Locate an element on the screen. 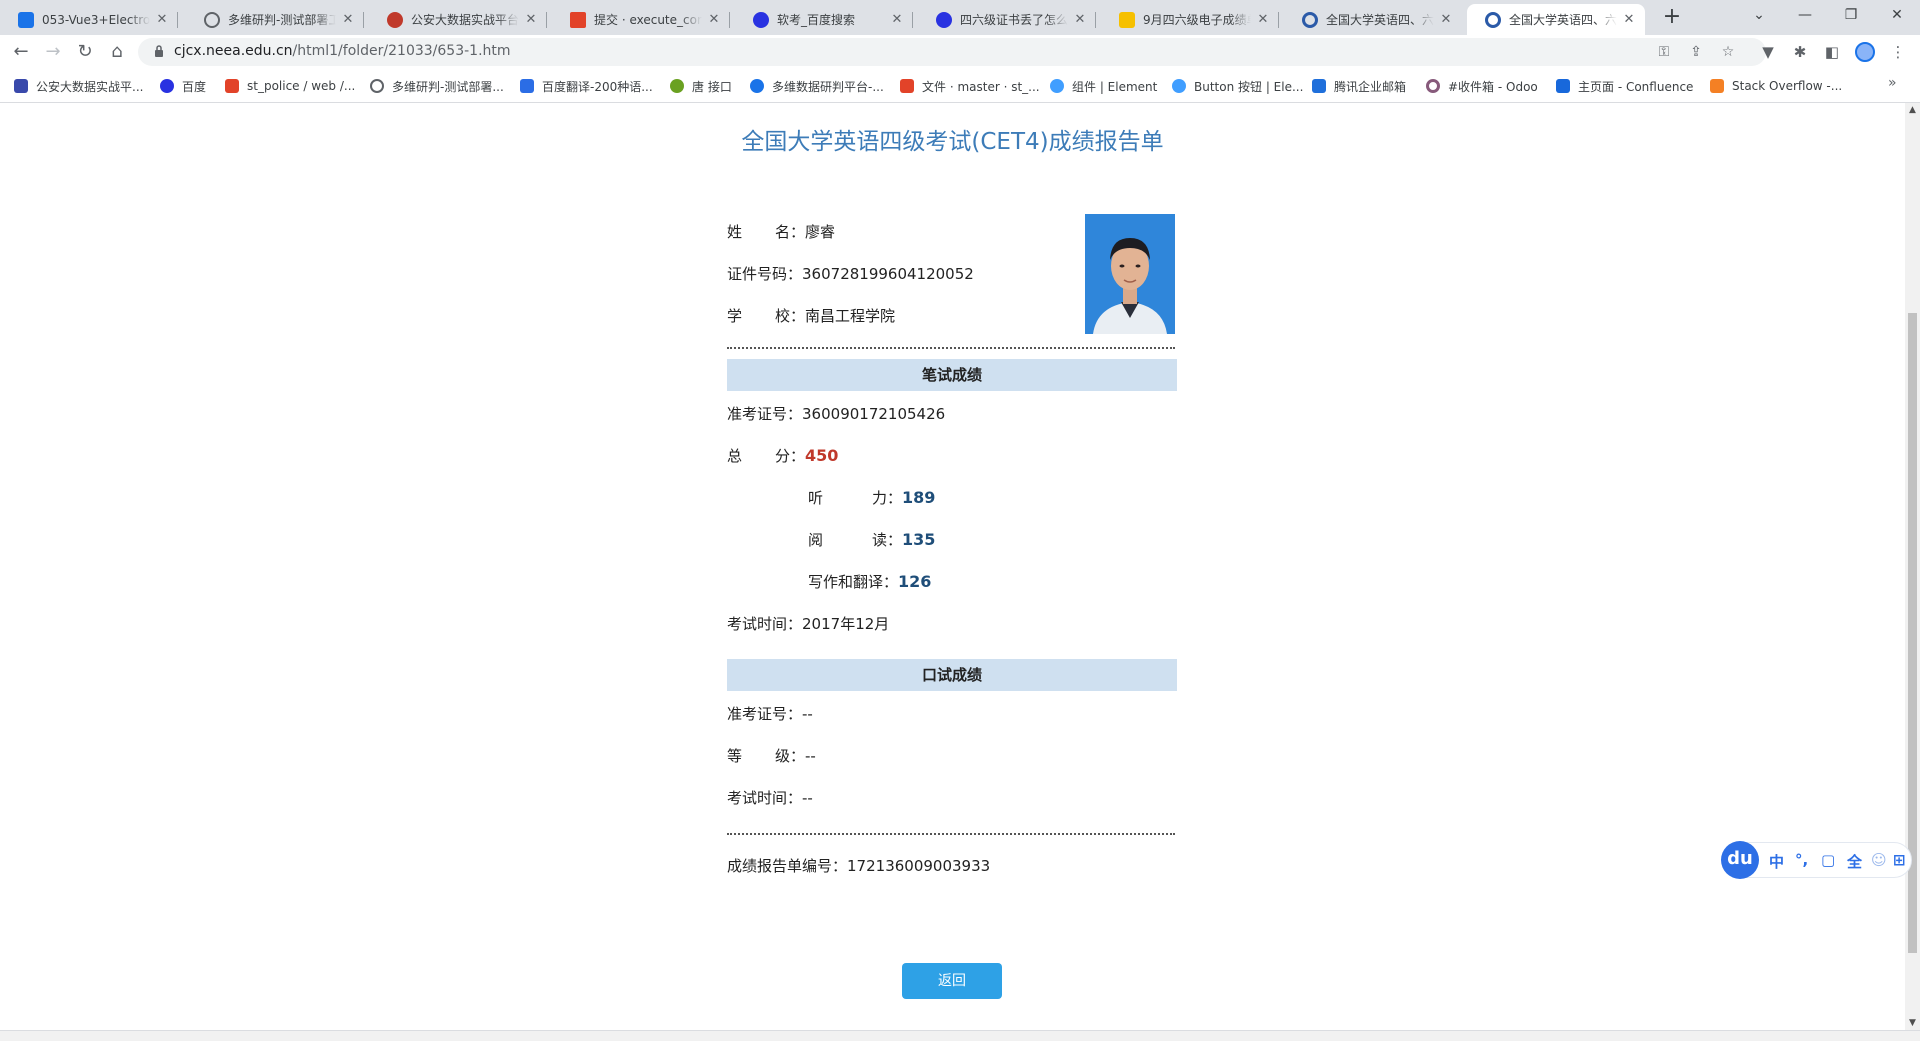 This screenshot has width=1920, height=1041. writing-row: 写作和翻译：126 is located at coordinates (869, 581).